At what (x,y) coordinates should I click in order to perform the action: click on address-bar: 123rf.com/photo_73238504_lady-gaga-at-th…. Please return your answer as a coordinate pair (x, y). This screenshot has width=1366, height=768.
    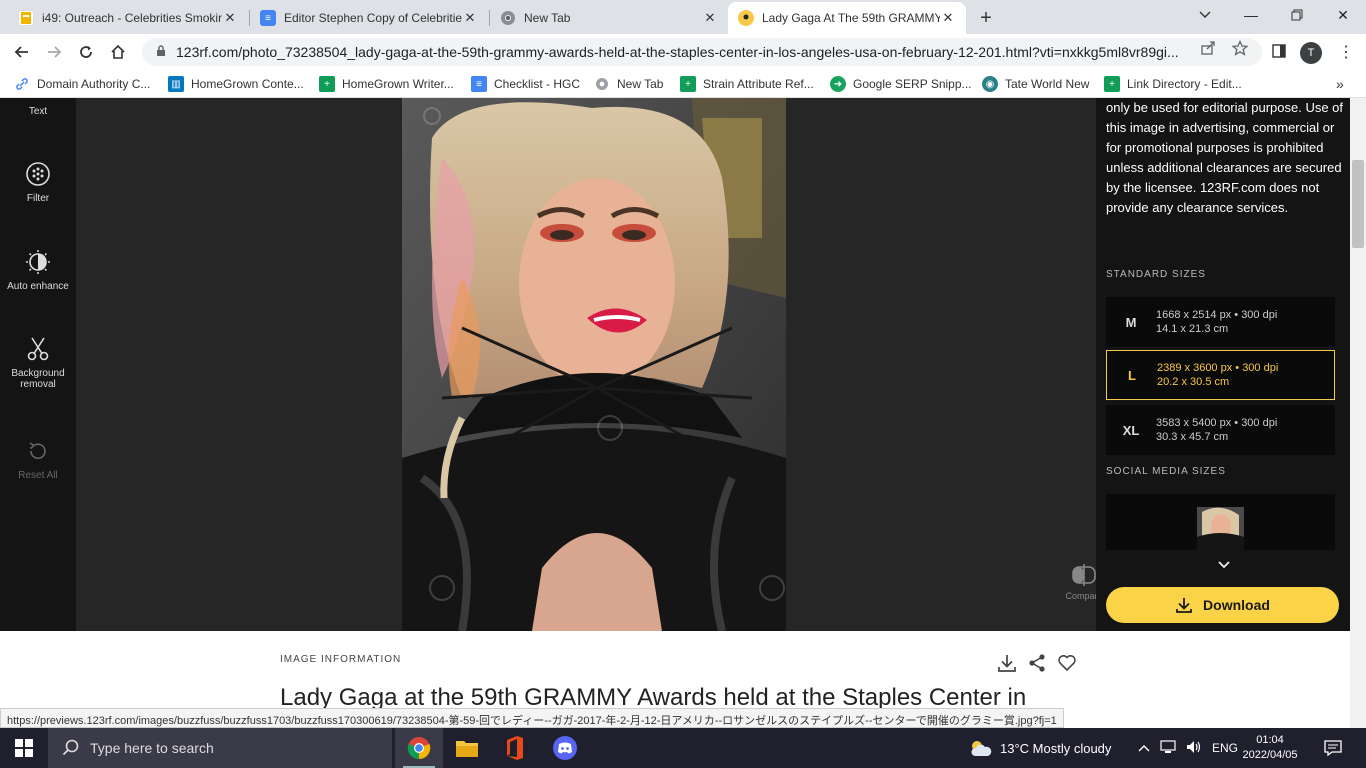
    Looking at the image, I should click on (702, 52).